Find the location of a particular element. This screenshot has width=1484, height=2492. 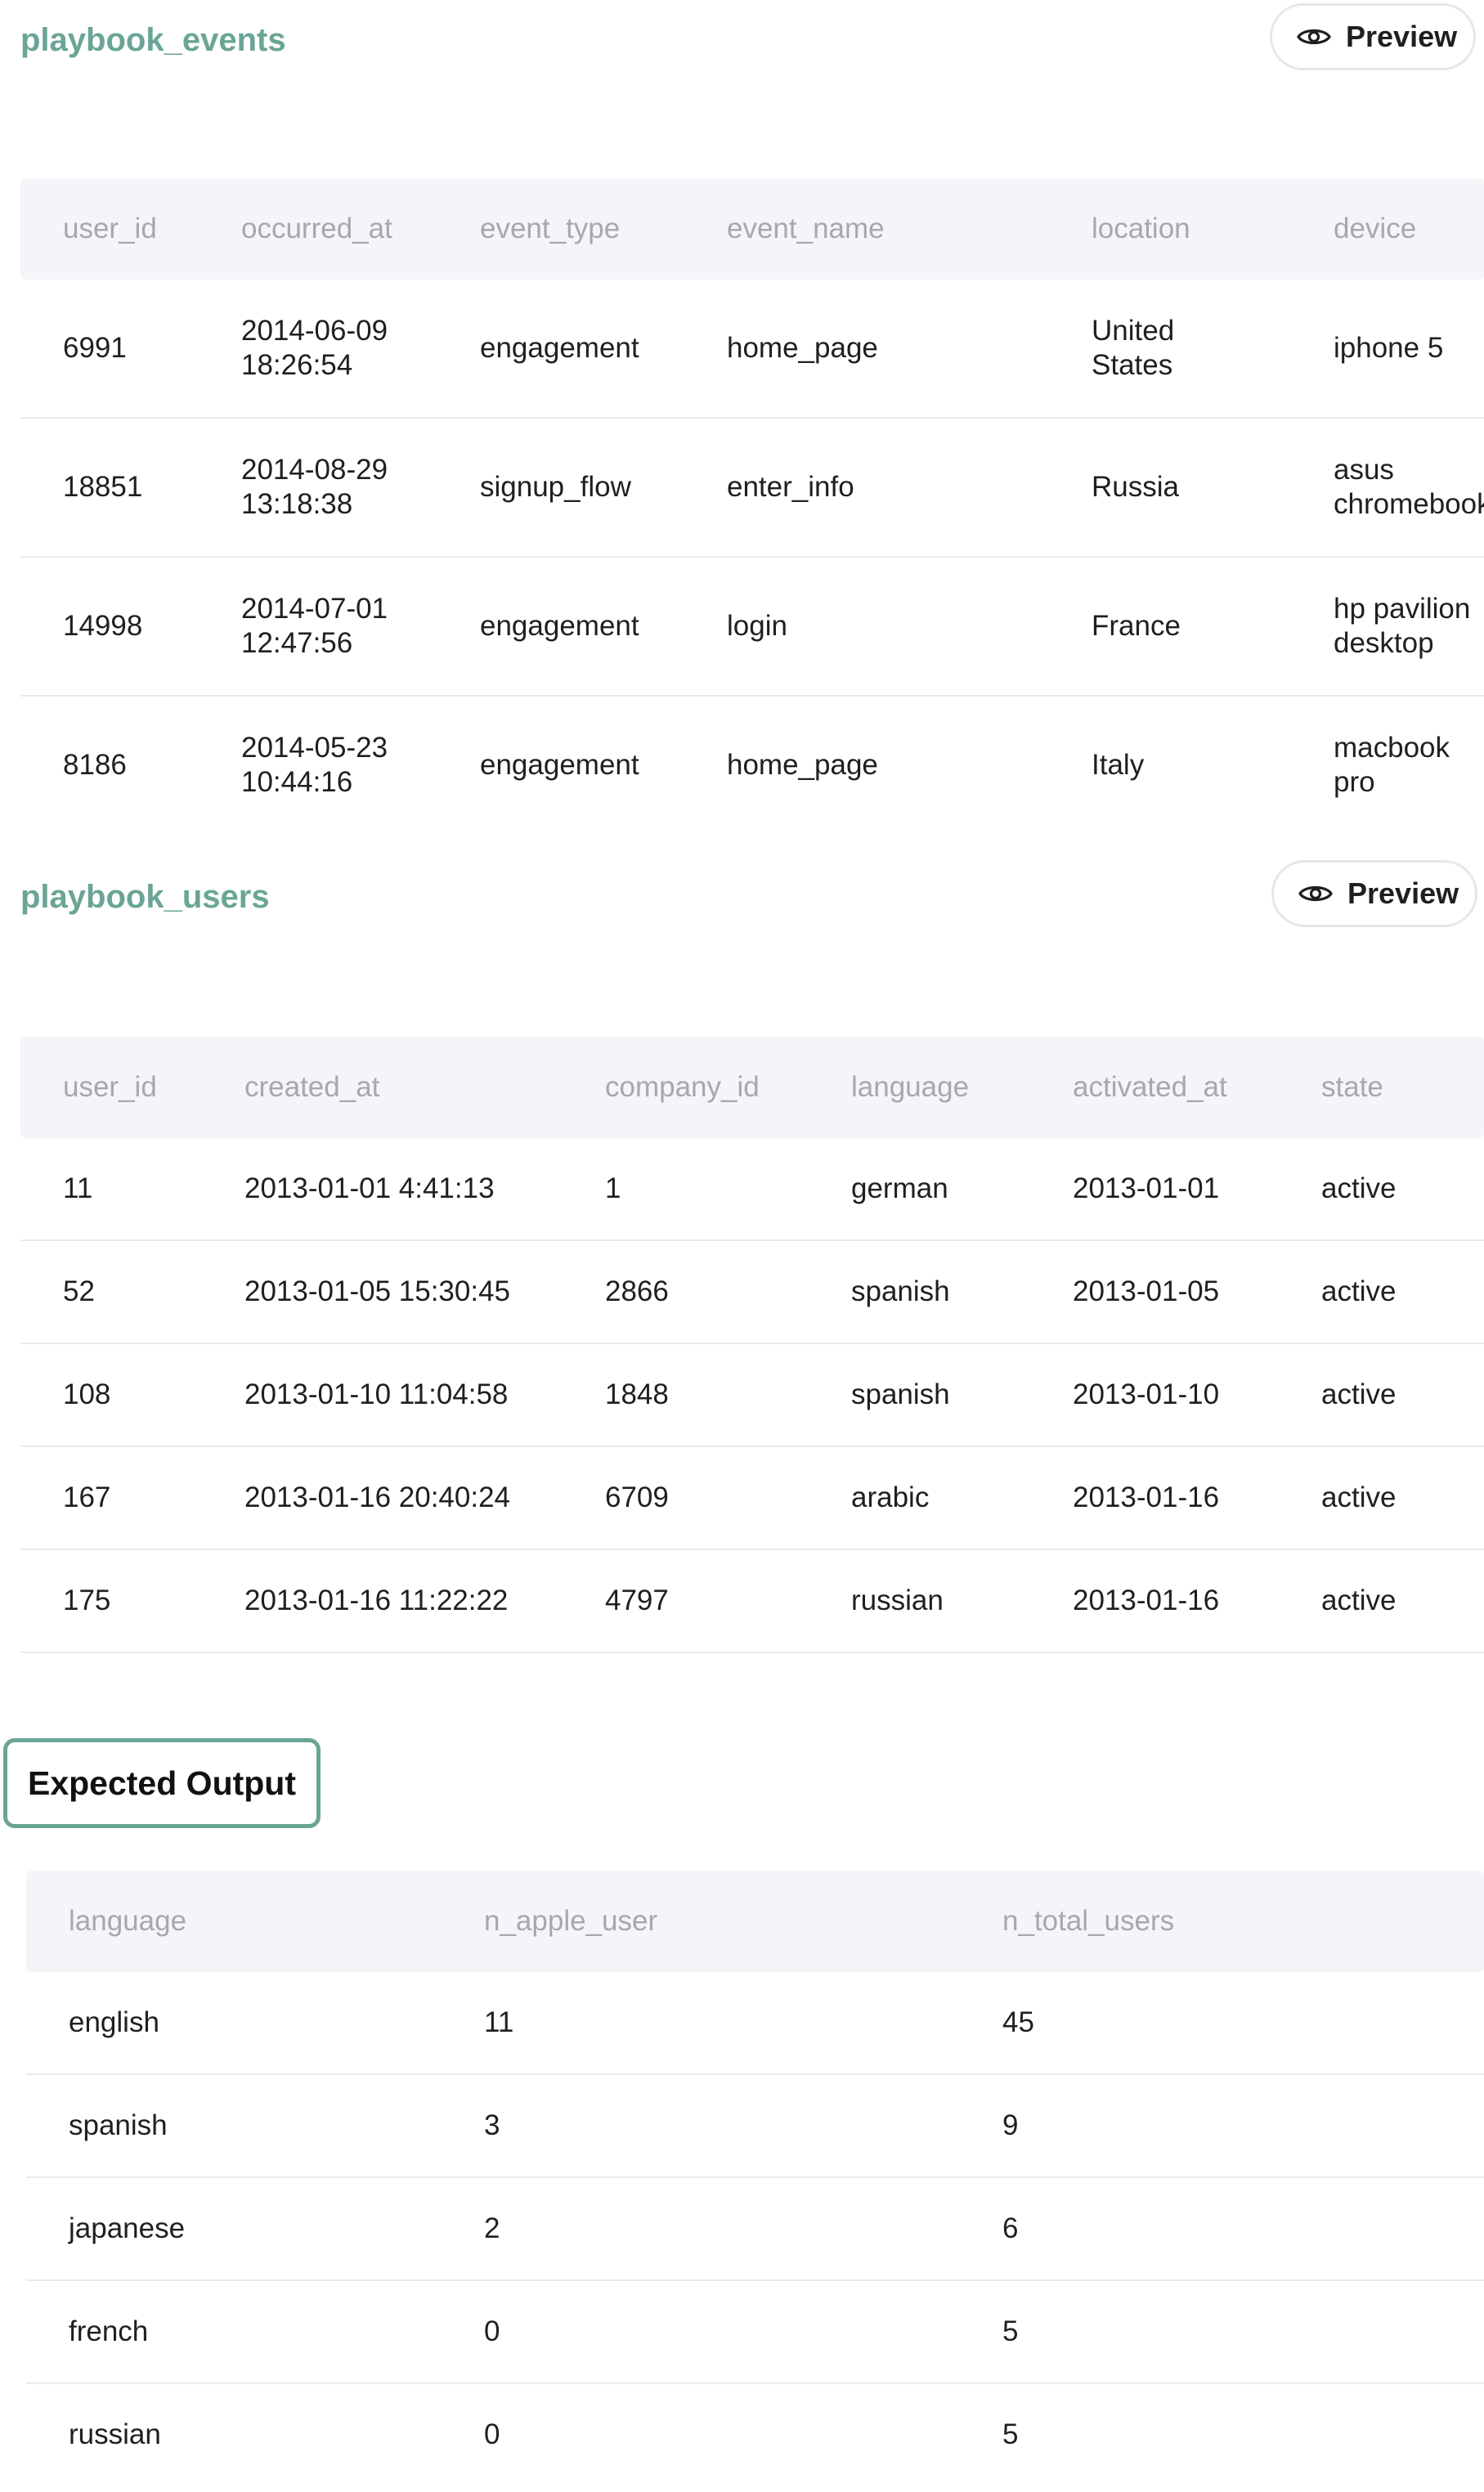

column-header: occurred_at is located at coordinates (318, 229).